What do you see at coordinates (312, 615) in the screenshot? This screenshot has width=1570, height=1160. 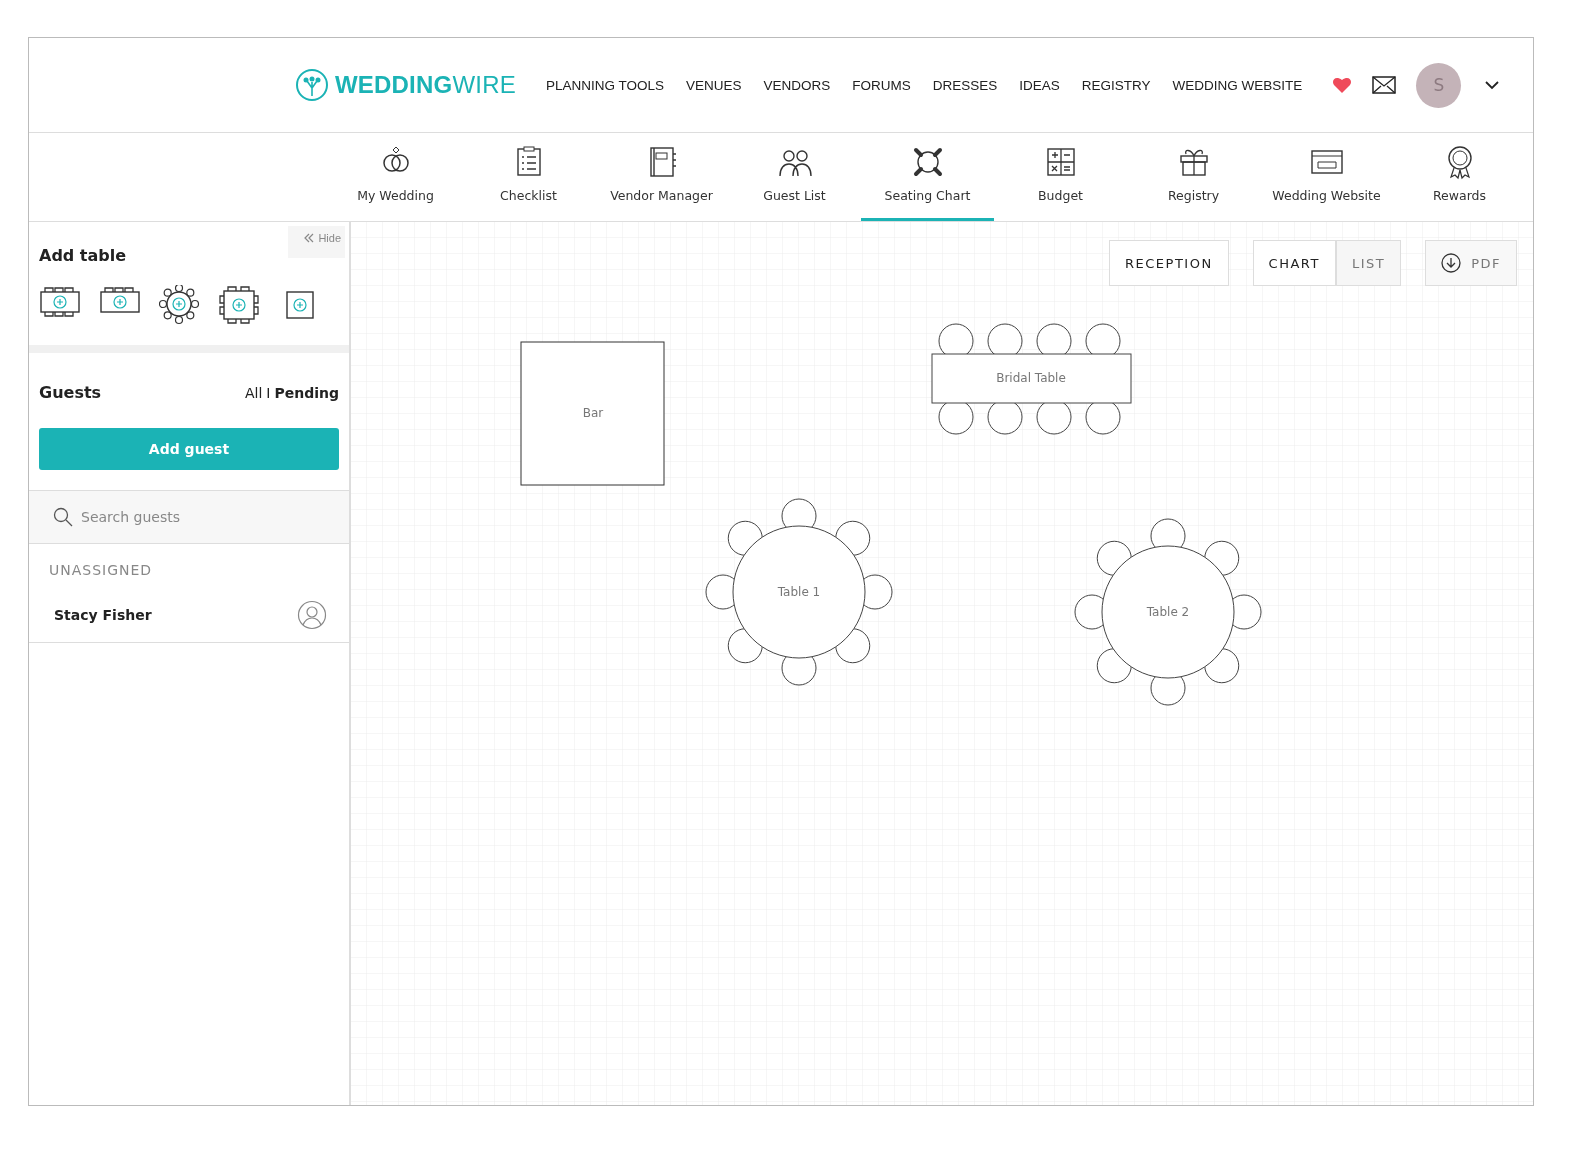 I see `person-icon` at bounding box center [312, 615].